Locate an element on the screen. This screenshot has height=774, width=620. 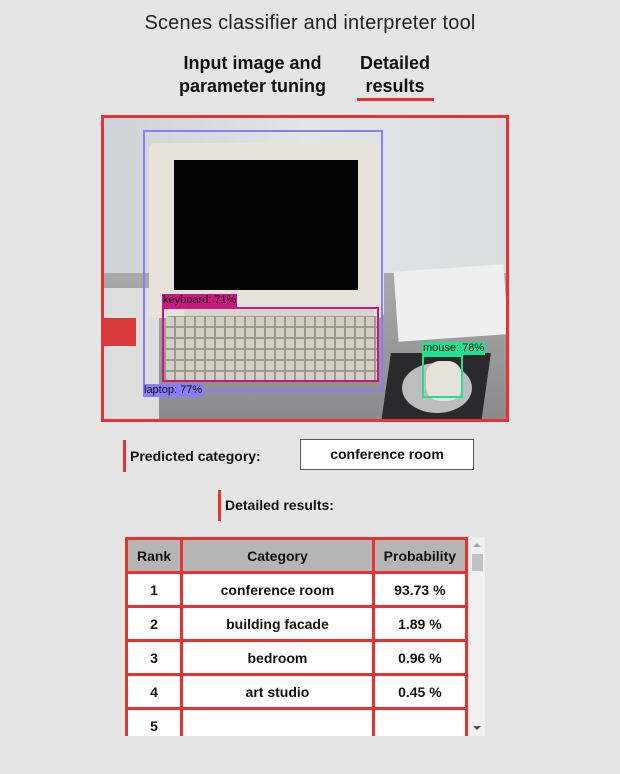
app-title: Scenes classifier and interpreter tool is located at coordinates (310, 23).